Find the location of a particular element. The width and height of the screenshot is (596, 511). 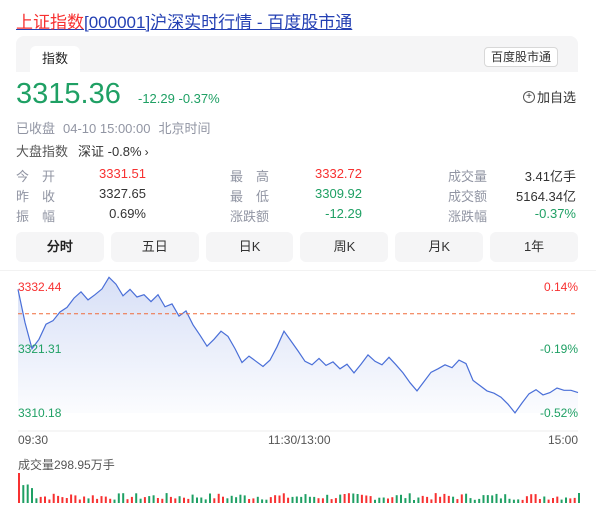

volume-label: 成交量298.95万手 is located at coordinates (66, 465).